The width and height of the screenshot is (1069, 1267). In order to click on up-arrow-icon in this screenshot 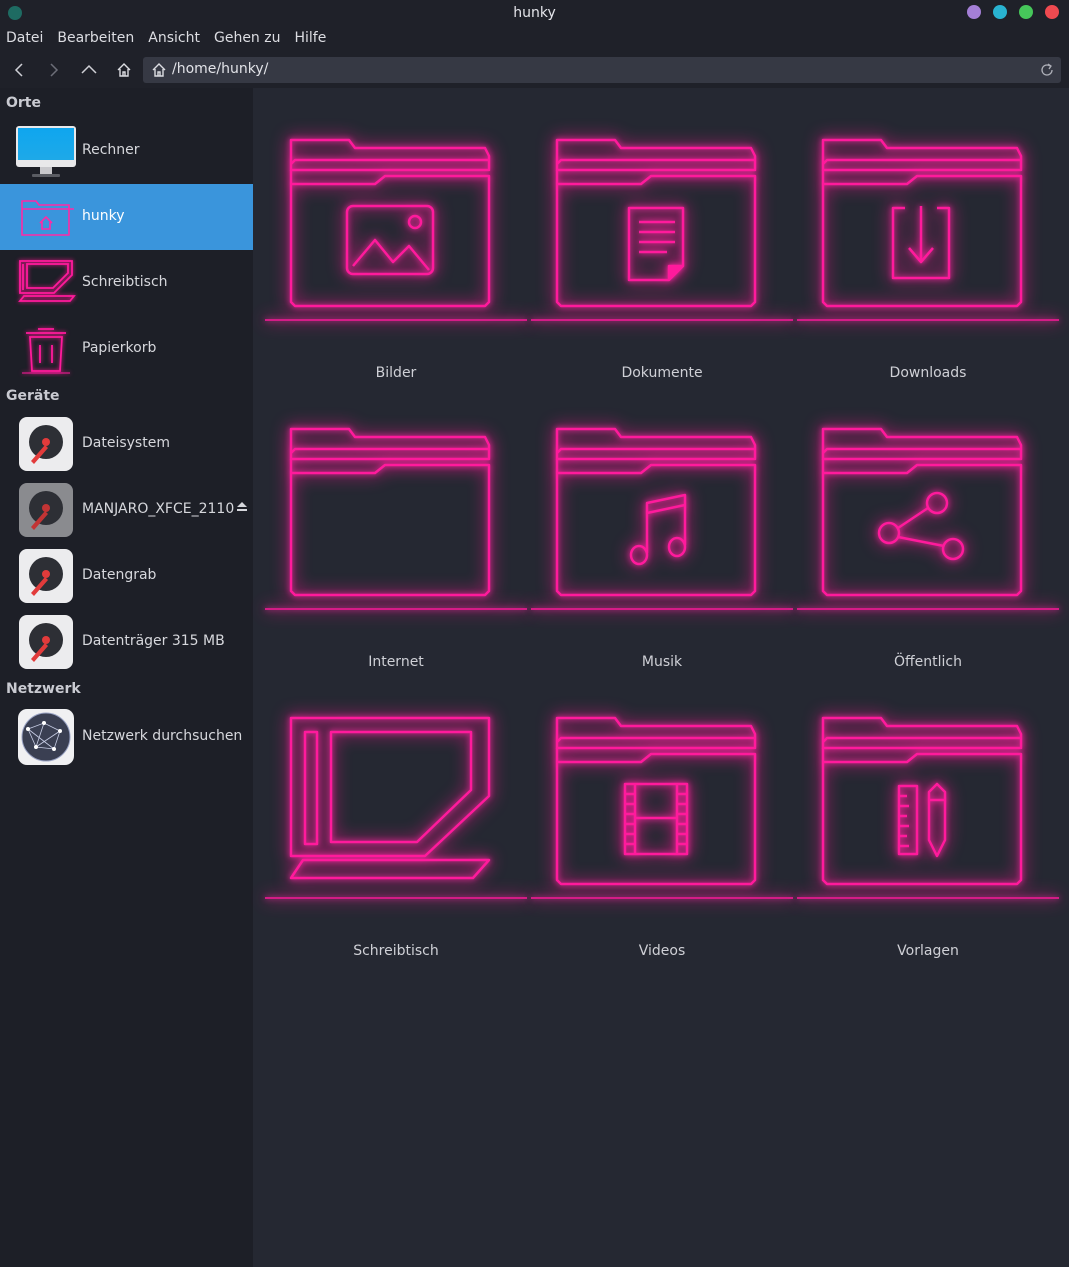, I will do `click(89, 69)`.